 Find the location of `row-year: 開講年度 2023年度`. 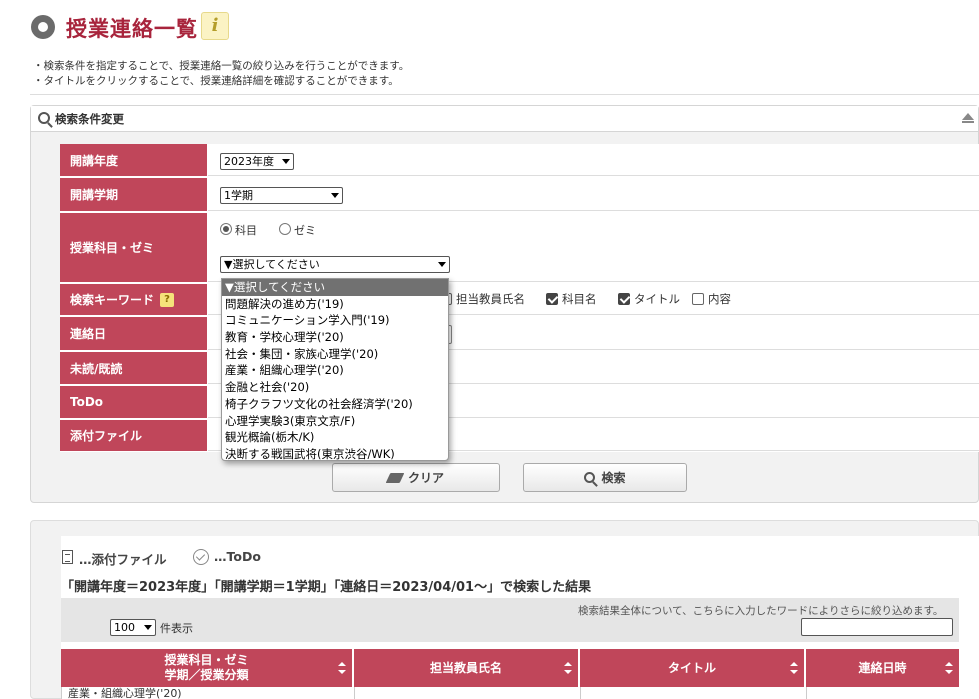

row-year: 開講年度 2023年度 is located at coordinates (519, 160).